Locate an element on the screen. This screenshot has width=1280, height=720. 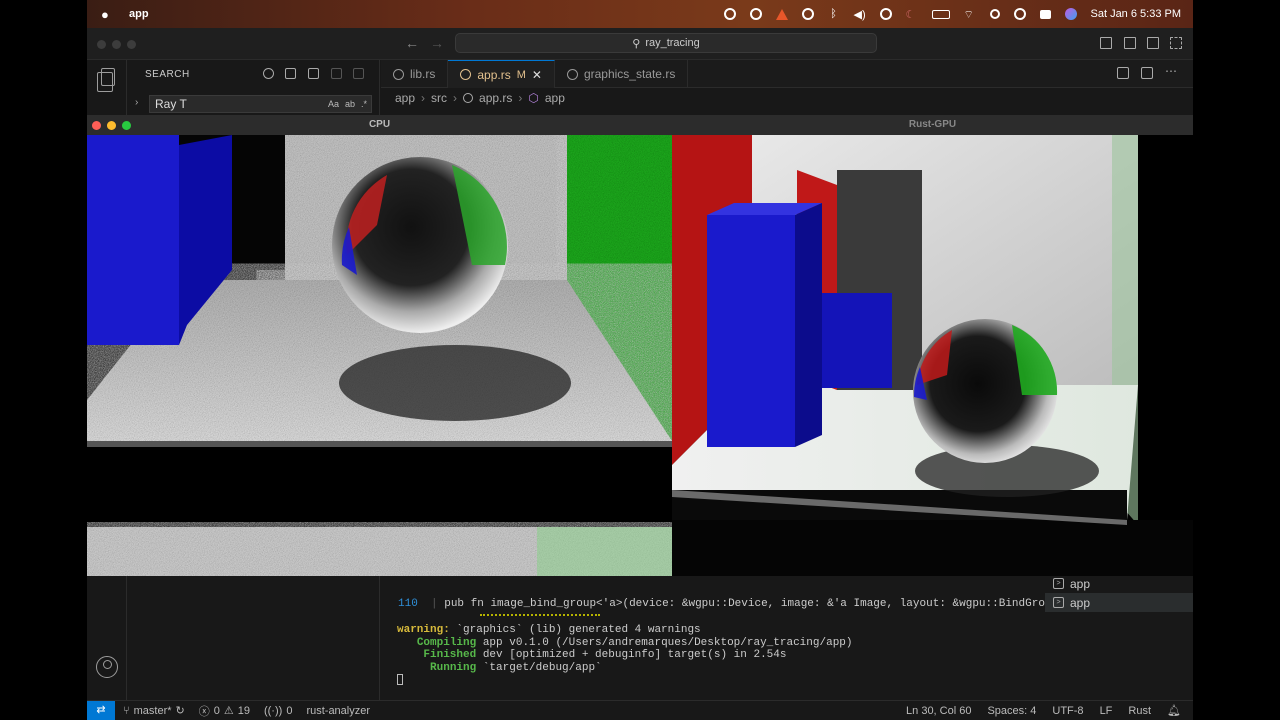
search-row: › Ray T Aa ab .* is located at coordinates (253, 104).